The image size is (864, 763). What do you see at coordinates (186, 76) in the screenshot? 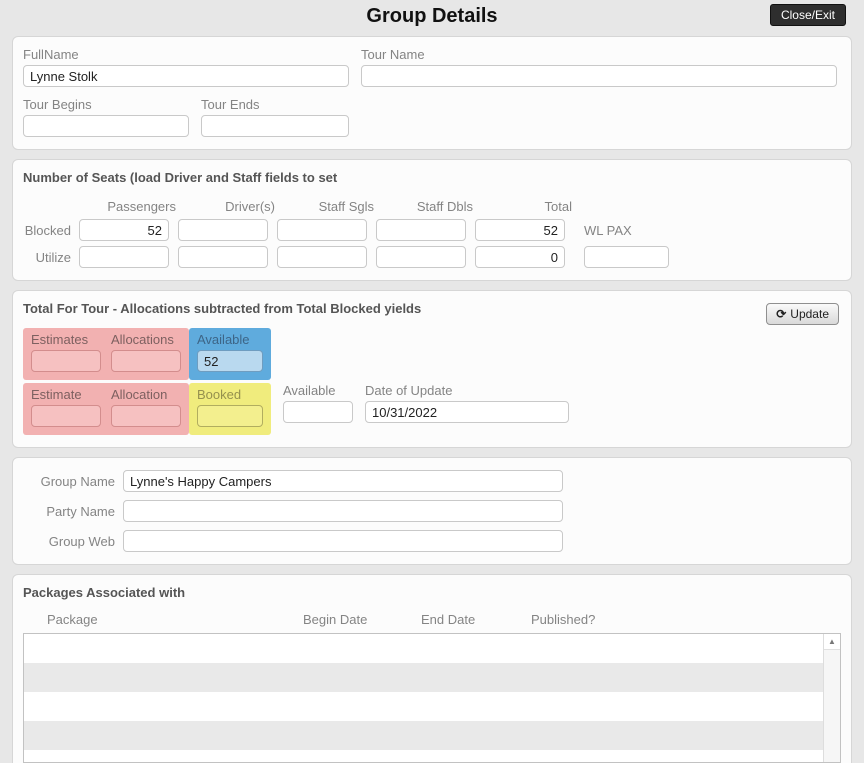
I see `fullname-input` at bounding box center [186, 76].